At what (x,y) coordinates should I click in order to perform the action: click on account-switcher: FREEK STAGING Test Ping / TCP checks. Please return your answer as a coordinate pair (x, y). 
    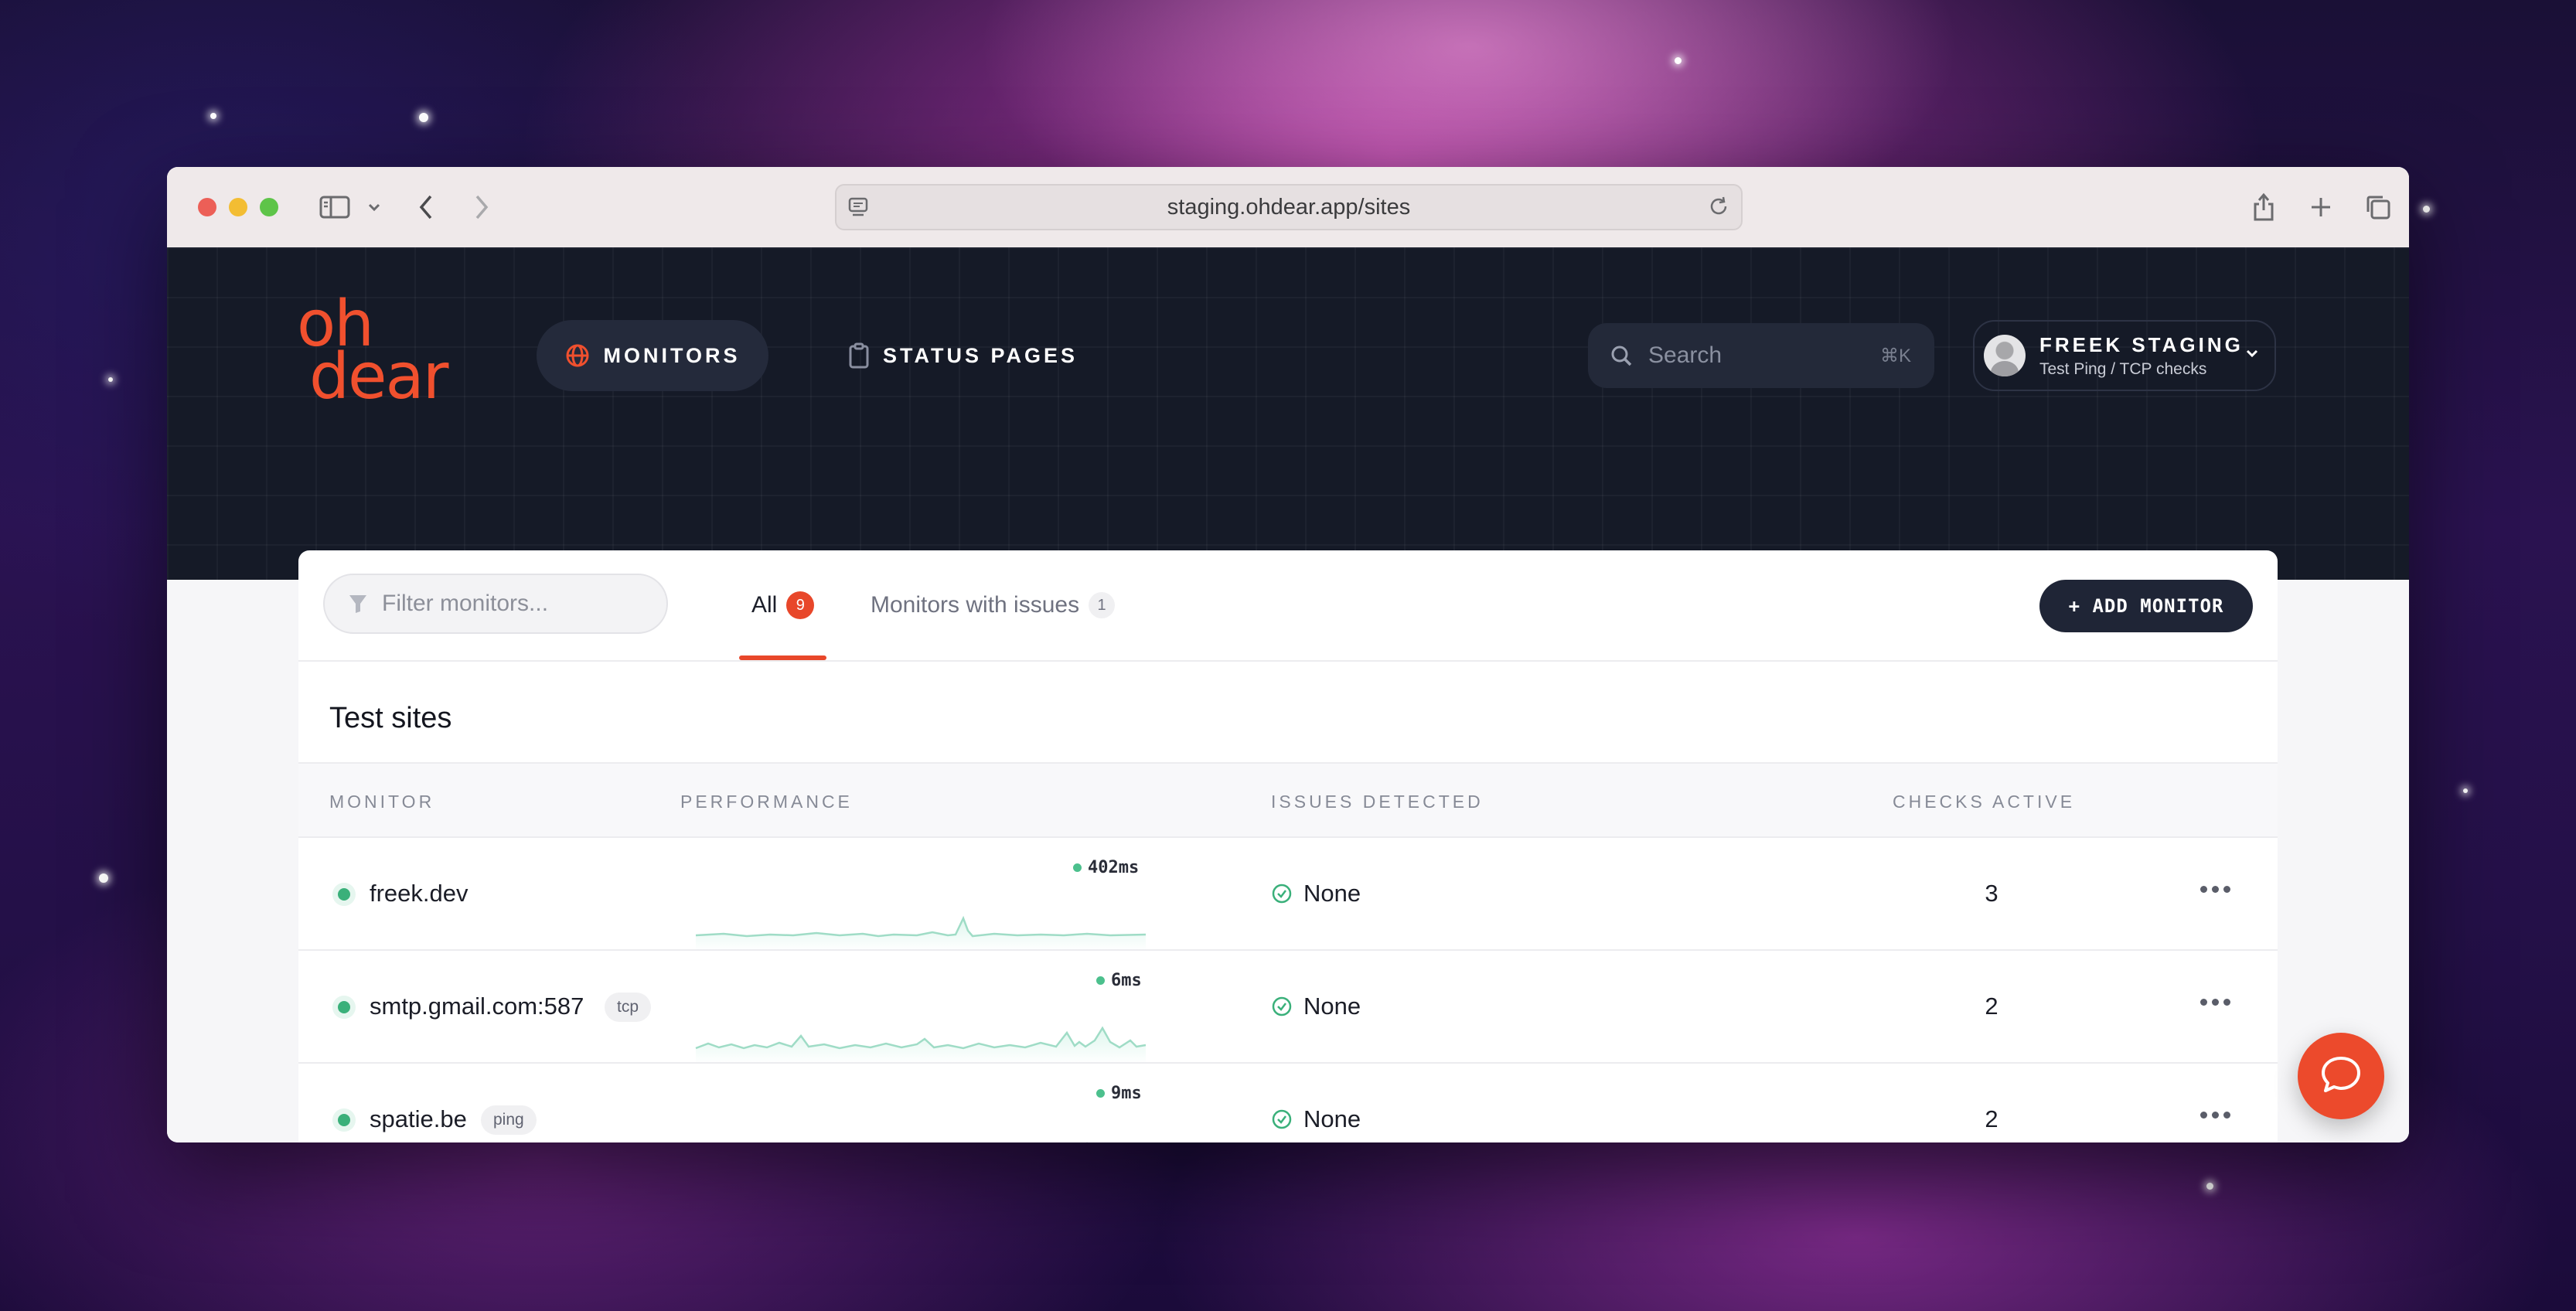
    Looking at the image, I should click on (2124, 355).